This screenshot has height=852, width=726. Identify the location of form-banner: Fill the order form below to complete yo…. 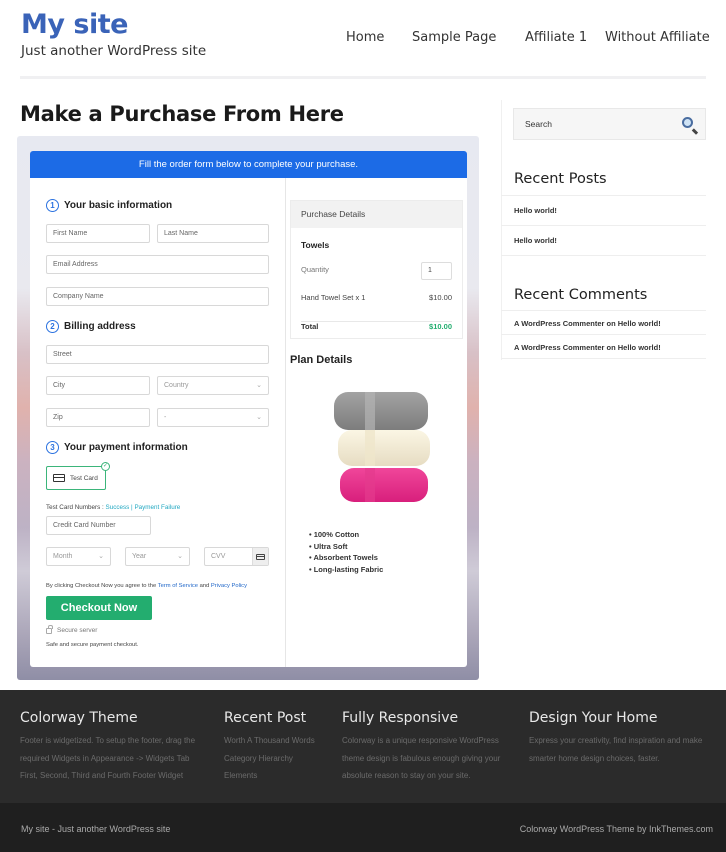
(248, 164).